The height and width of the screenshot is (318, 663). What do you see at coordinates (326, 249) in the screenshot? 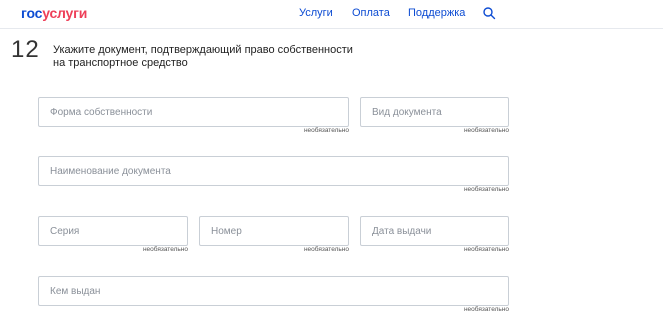
I see `number-optional-label: необязательно` at bounding box center [326, 249].